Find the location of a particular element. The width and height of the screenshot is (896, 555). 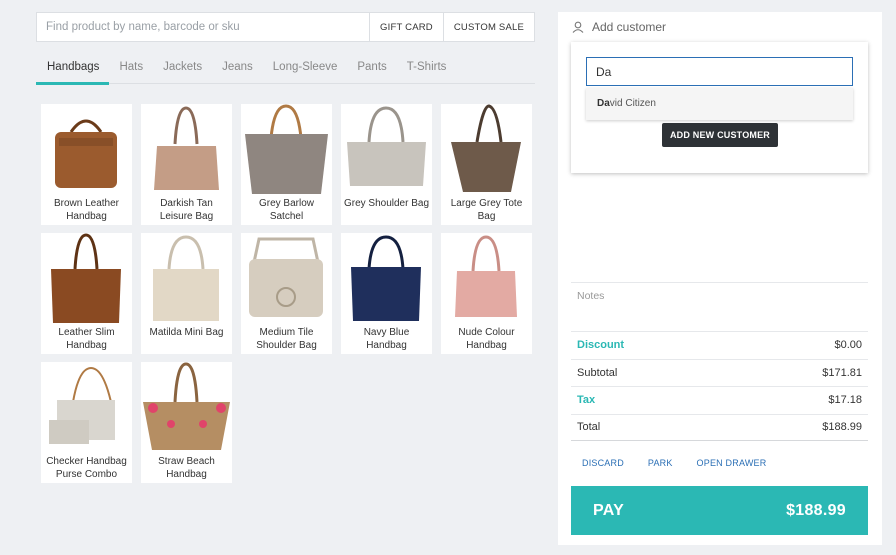

product-card: Matilda Mini Bag is located at coordinates (186, 293).